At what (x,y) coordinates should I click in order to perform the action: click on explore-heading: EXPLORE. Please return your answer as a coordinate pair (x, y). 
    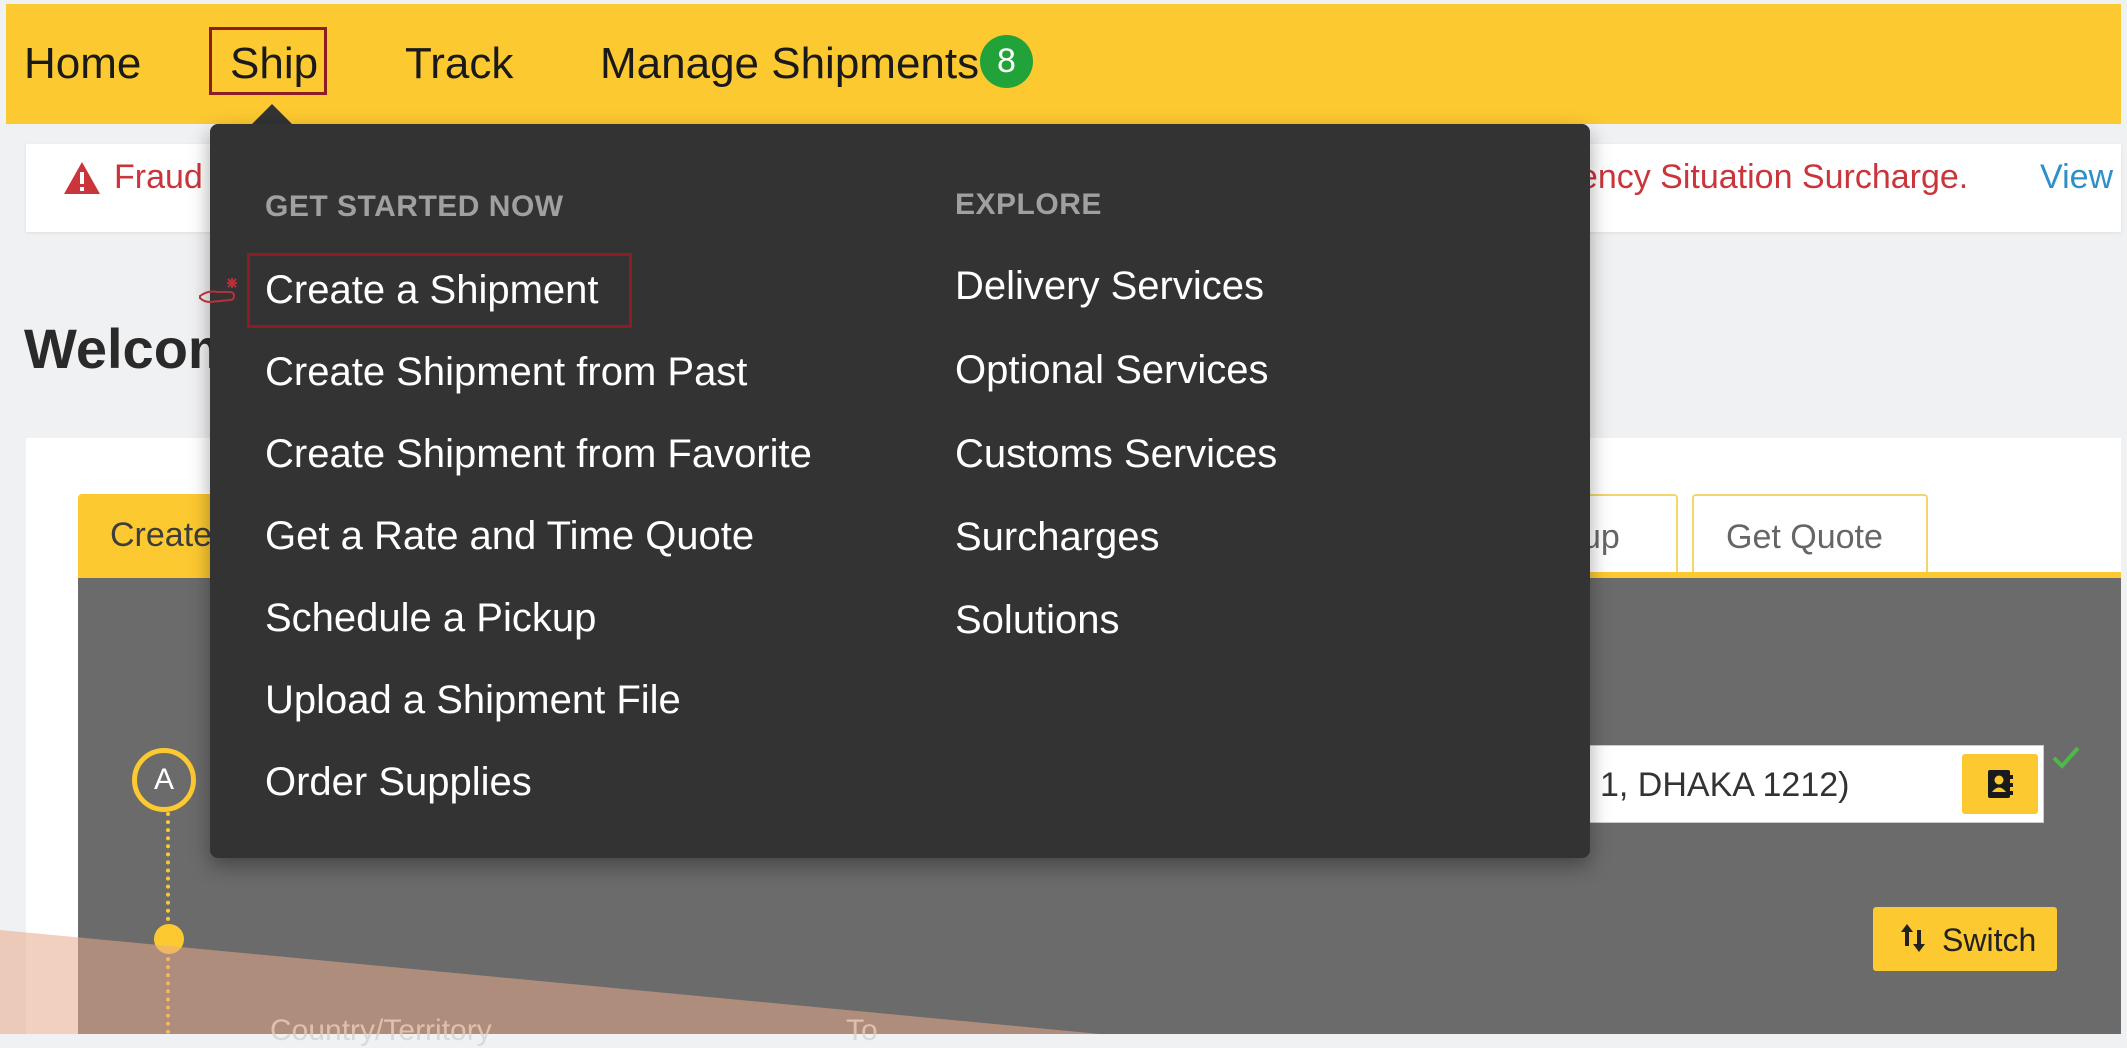
    Looking at the image, I should click on (1028, 204).